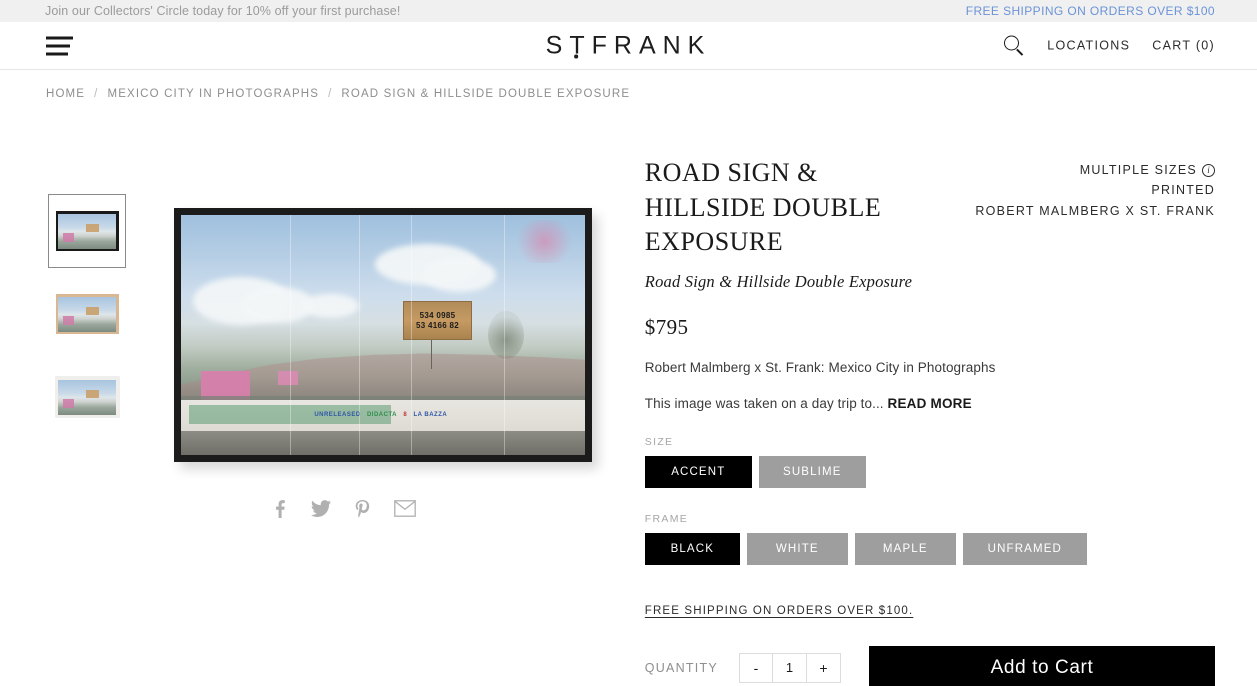 The image size is (1257, 686). Describe the element at coordinates (1183, 190) in the screenshot. I see `printed-label: PRINTED` at that location.